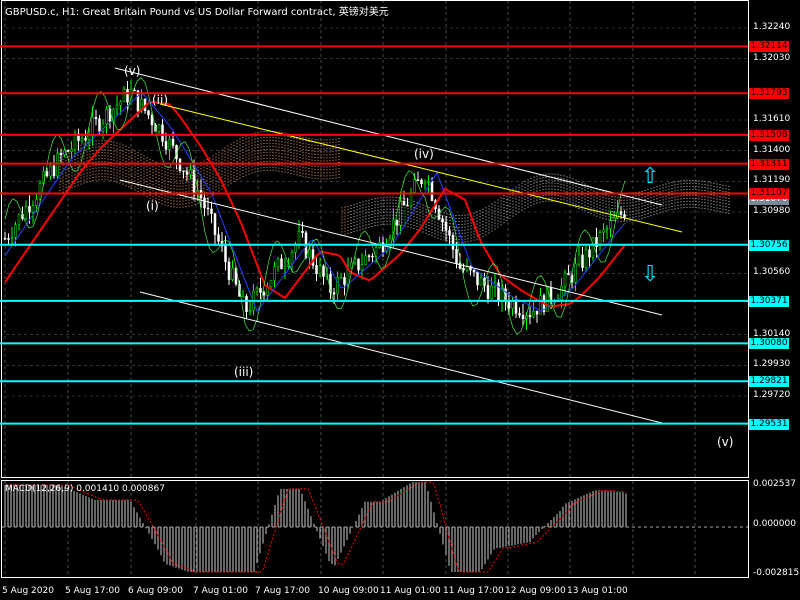 The height and width of the screenshot is (600, 800). Describe the element at coordinates (535, 591) in the screenshot. I see `time-axis-label: 12 Aug 09:00` at that location.